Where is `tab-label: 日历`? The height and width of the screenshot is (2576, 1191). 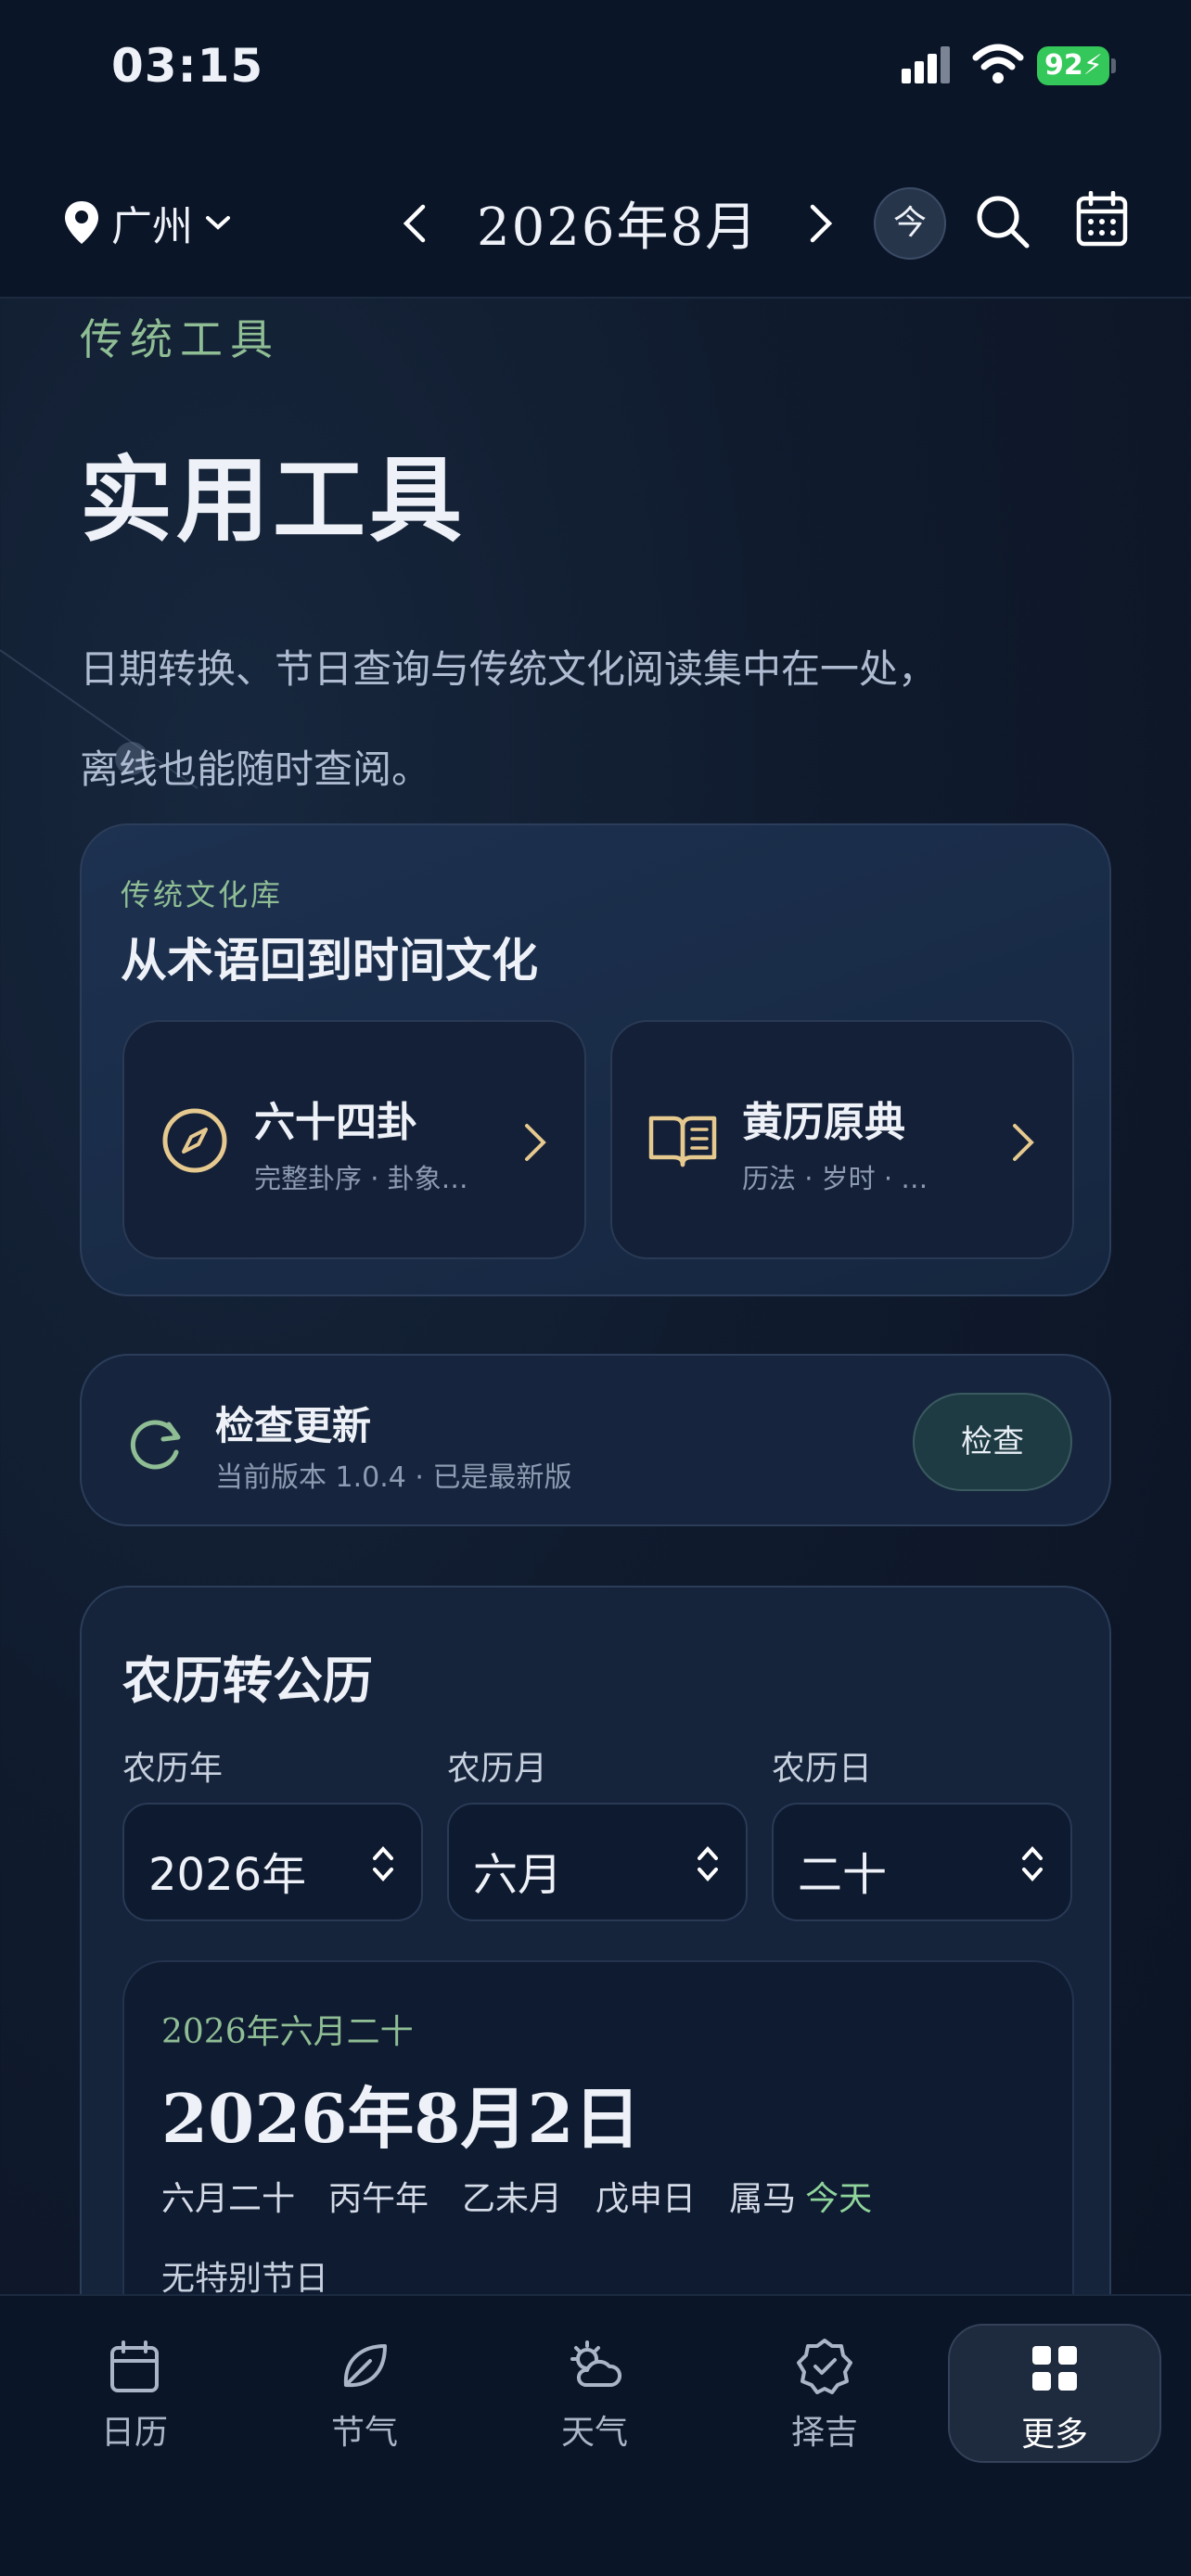 tab-label: 日历 is located at coordinates (134, 2433).